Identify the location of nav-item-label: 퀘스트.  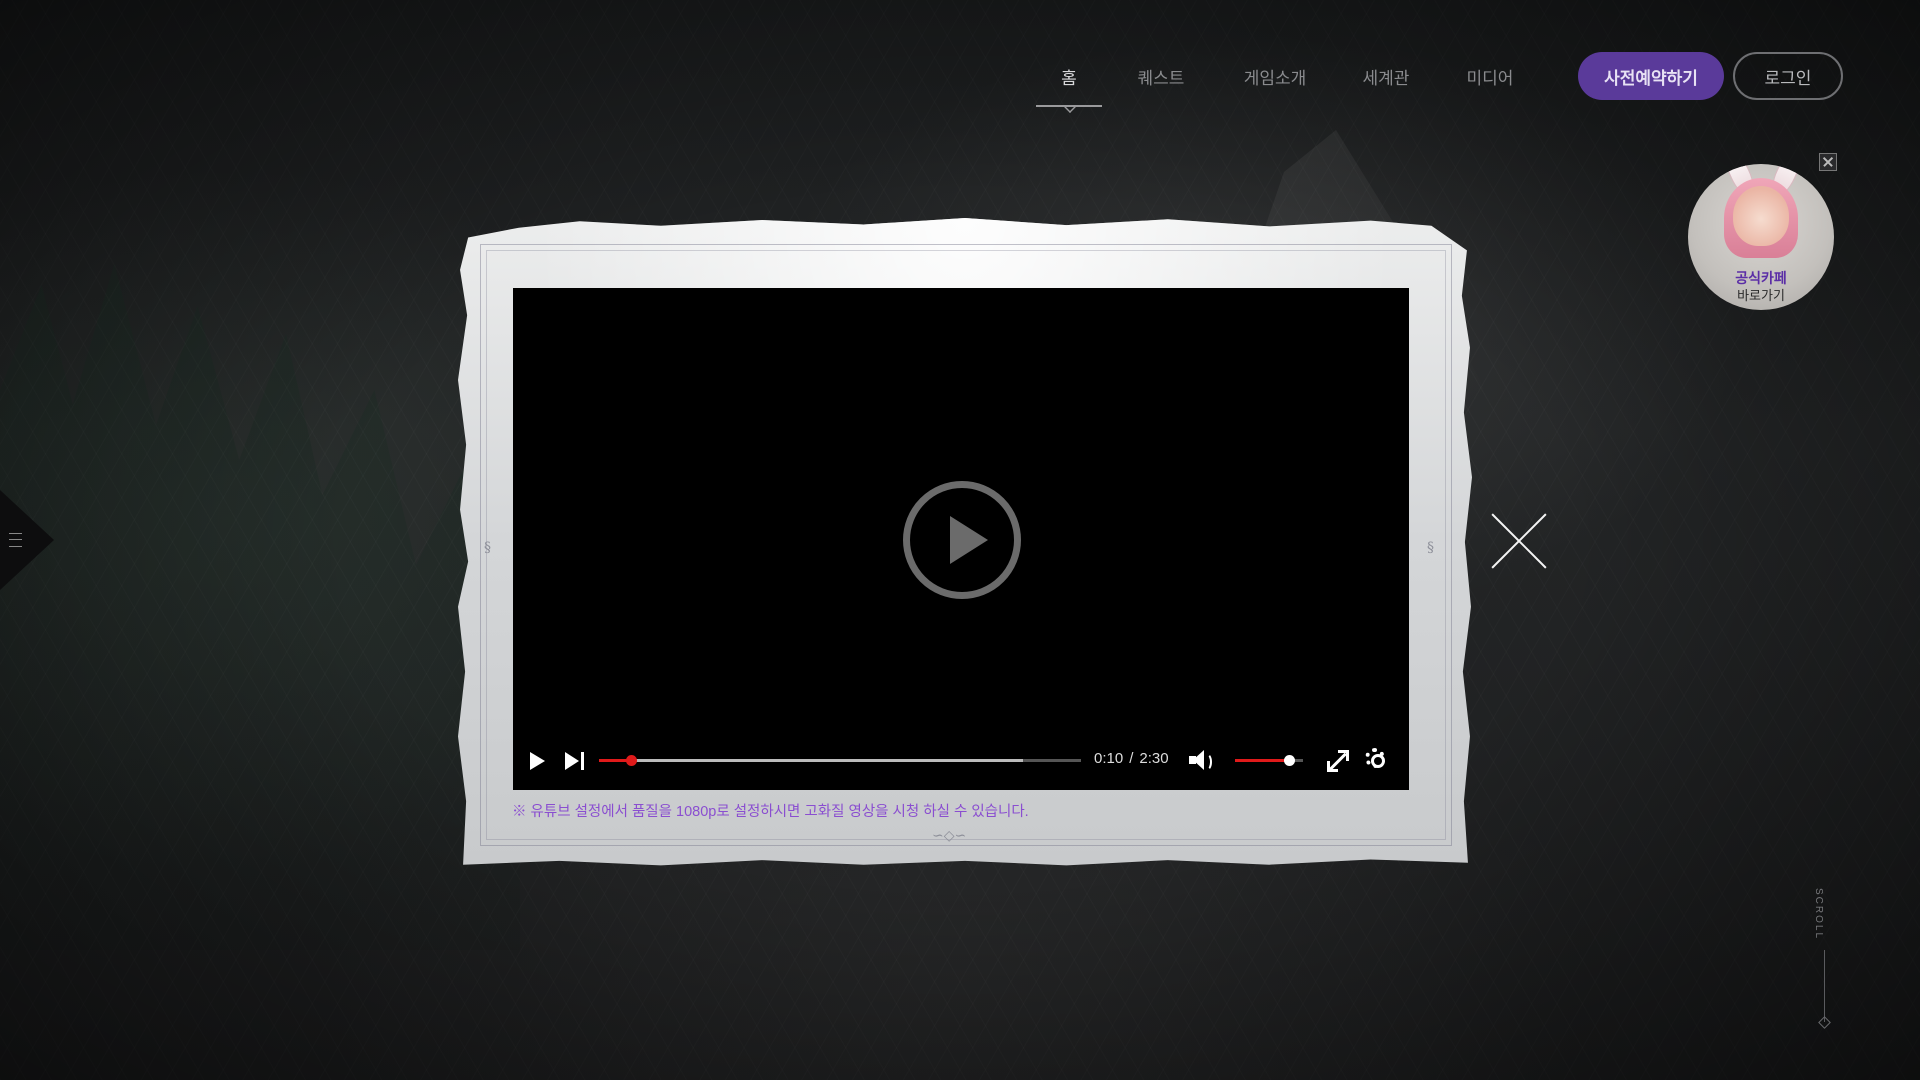
(1161, 78).